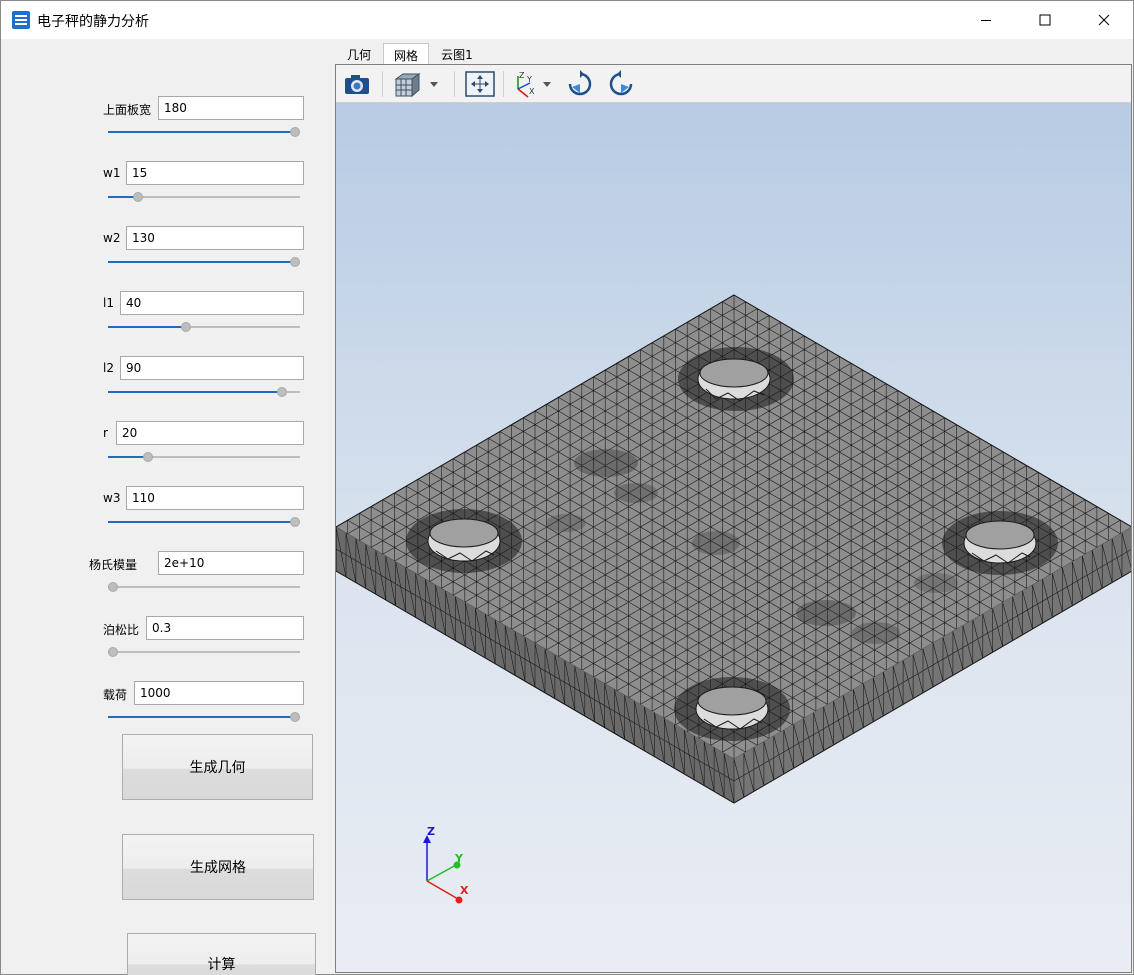 This screenshot has height=975, width=1134. What do you see at coordinates (406, 54) in the screenshot?
I see `tab-mesh: 网格` at bounding box center [406, 54].